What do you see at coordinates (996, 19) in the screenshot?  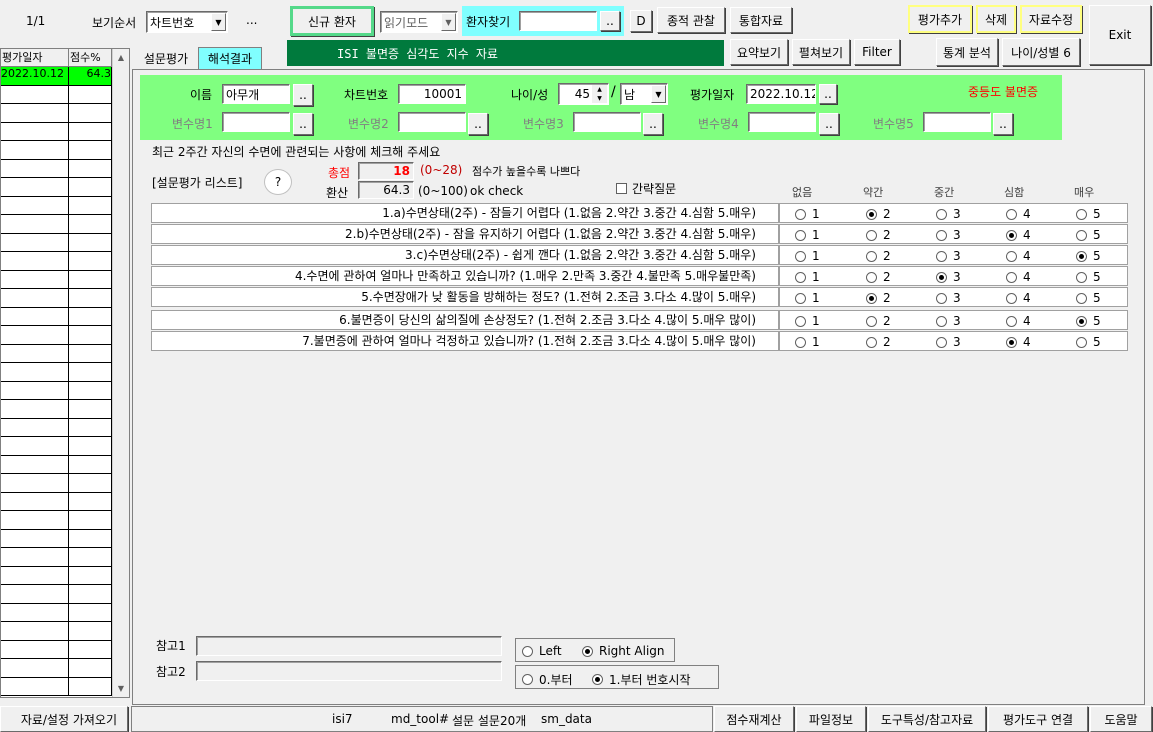 I see `delete-button: 삭제` at bounding box center [996, 19].